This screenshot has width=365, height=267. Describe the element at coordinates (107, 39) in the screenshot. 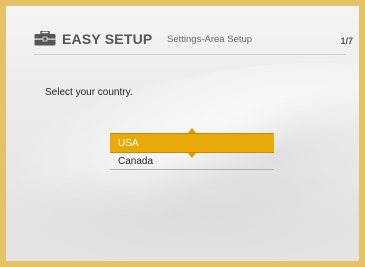

I see `page-title: EASY SETUP` at that location.